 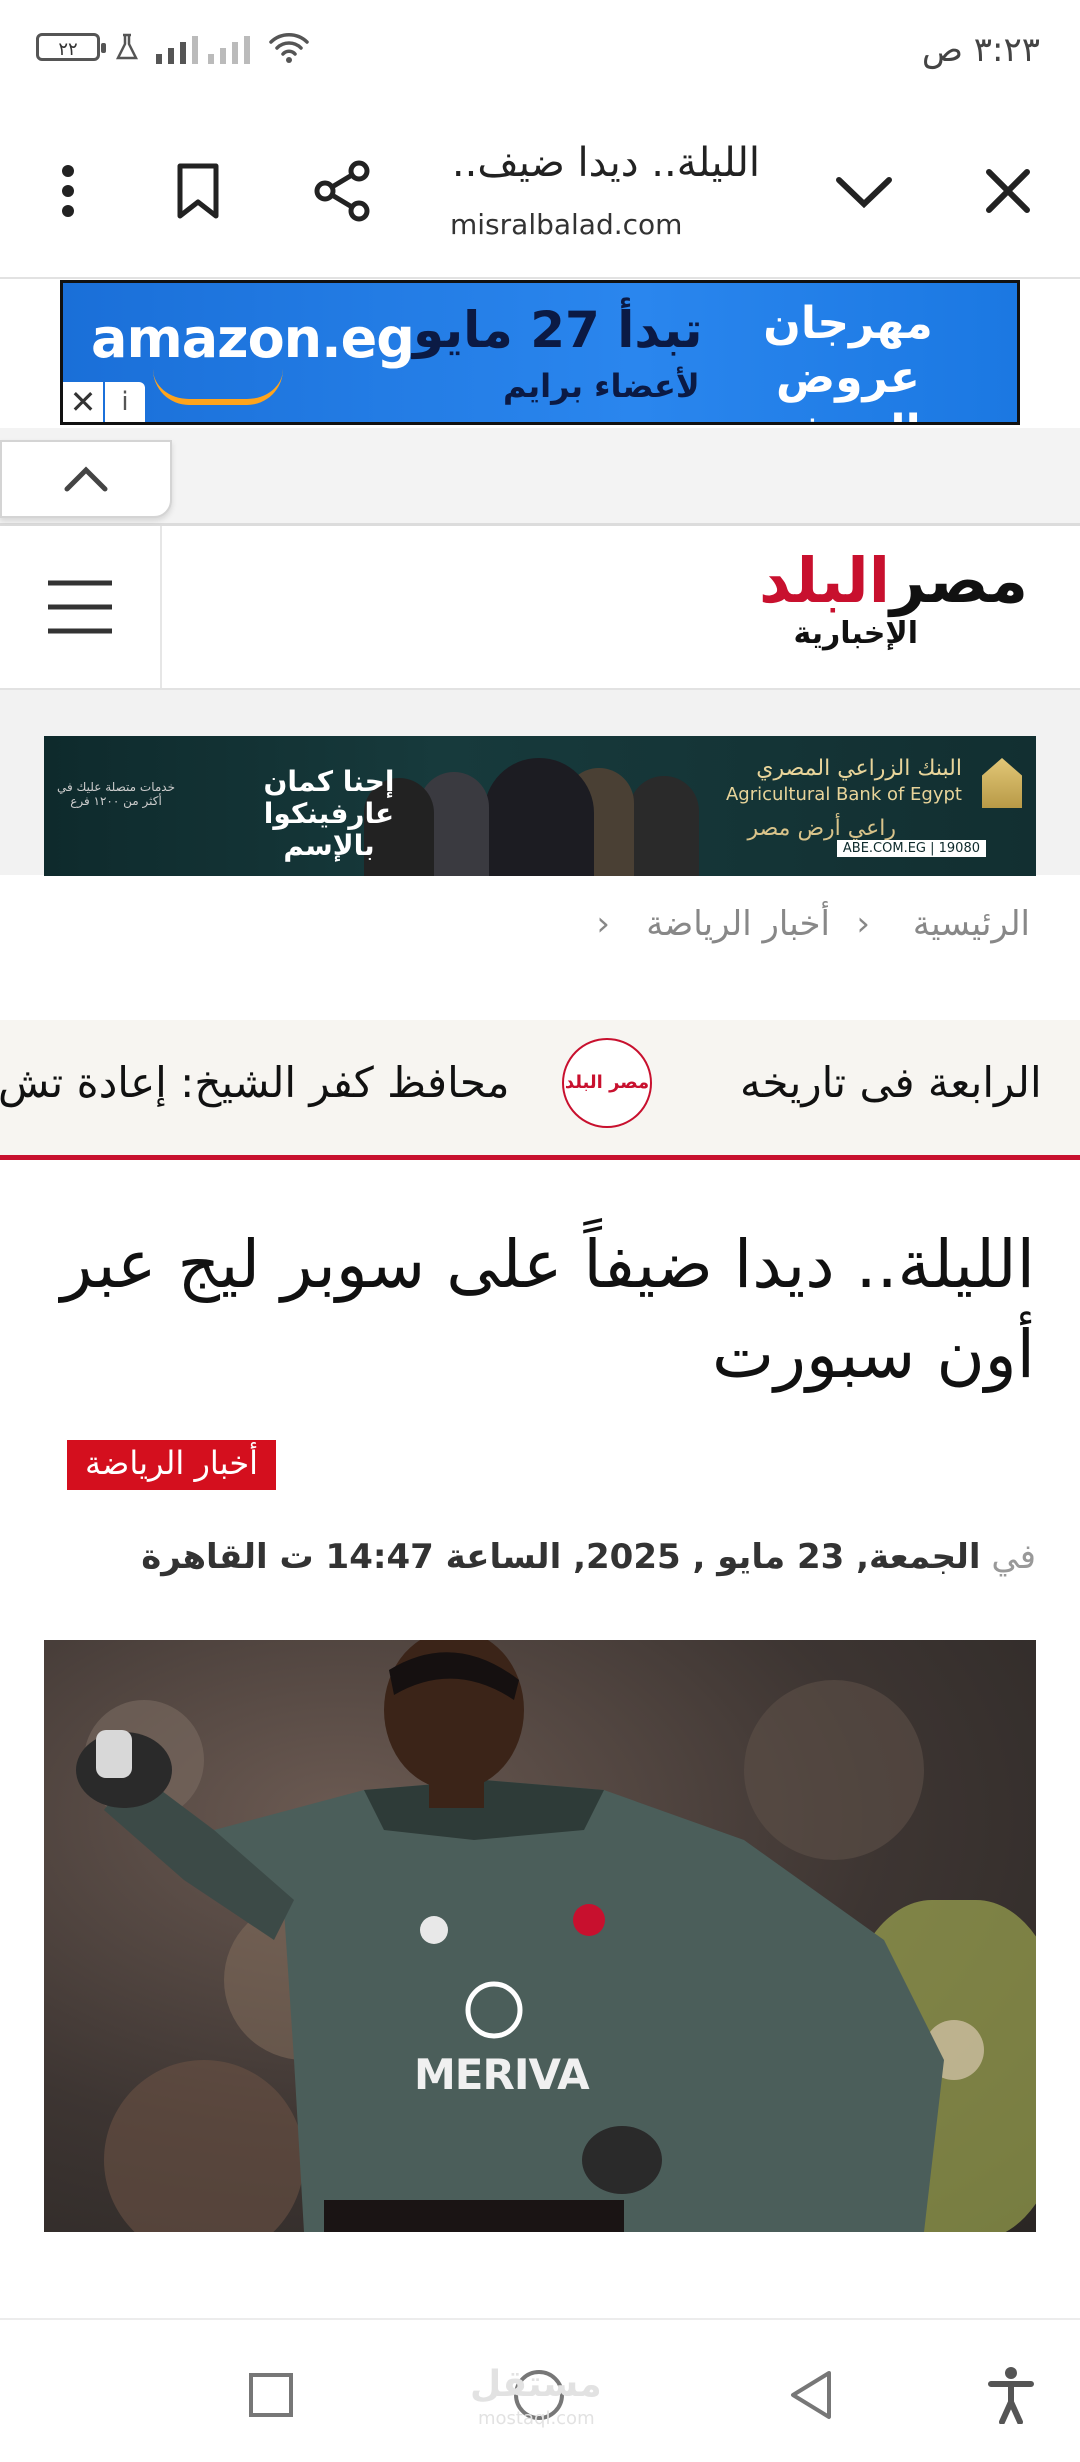 I want to click on chevron-up-icon, so click(x=86, y=479).